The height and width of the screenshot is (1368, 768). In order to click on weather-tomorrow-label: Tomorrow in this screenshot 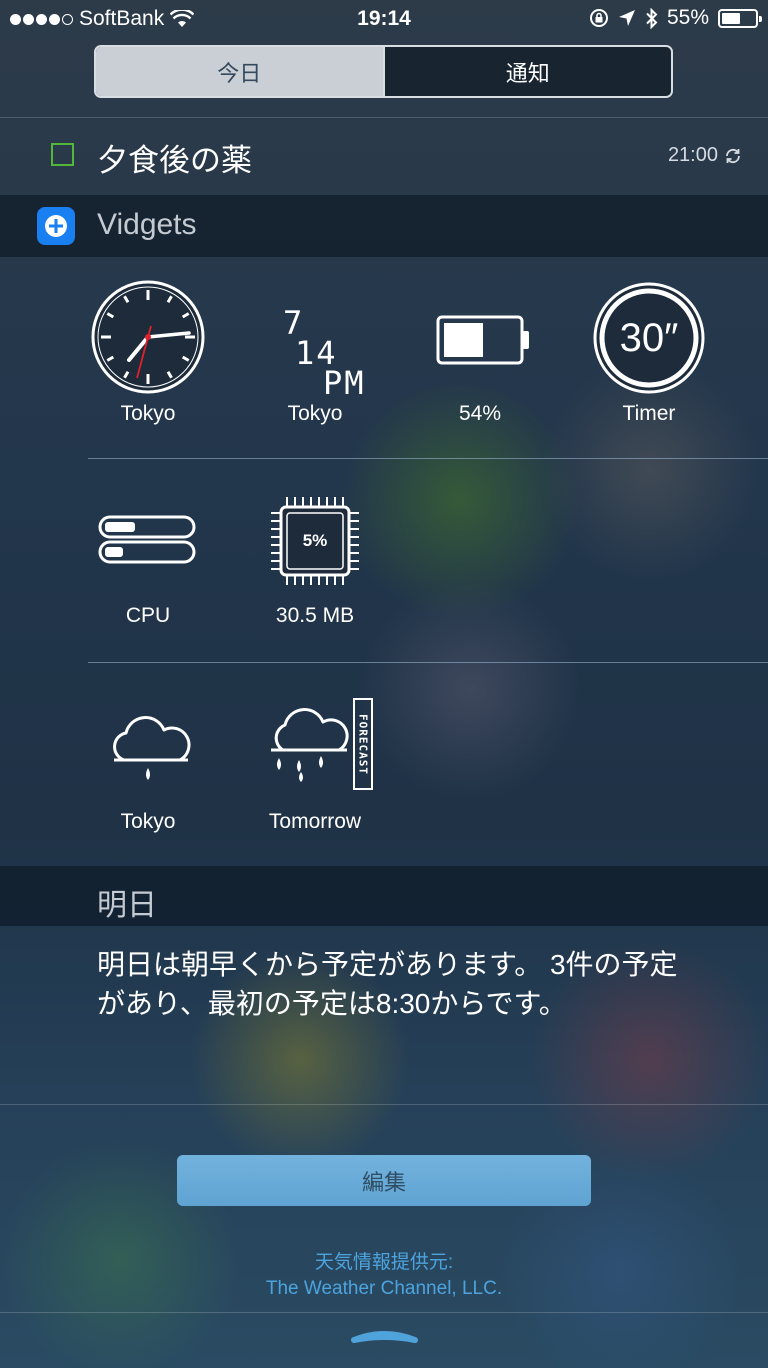, I will do `click(315, 821)`.